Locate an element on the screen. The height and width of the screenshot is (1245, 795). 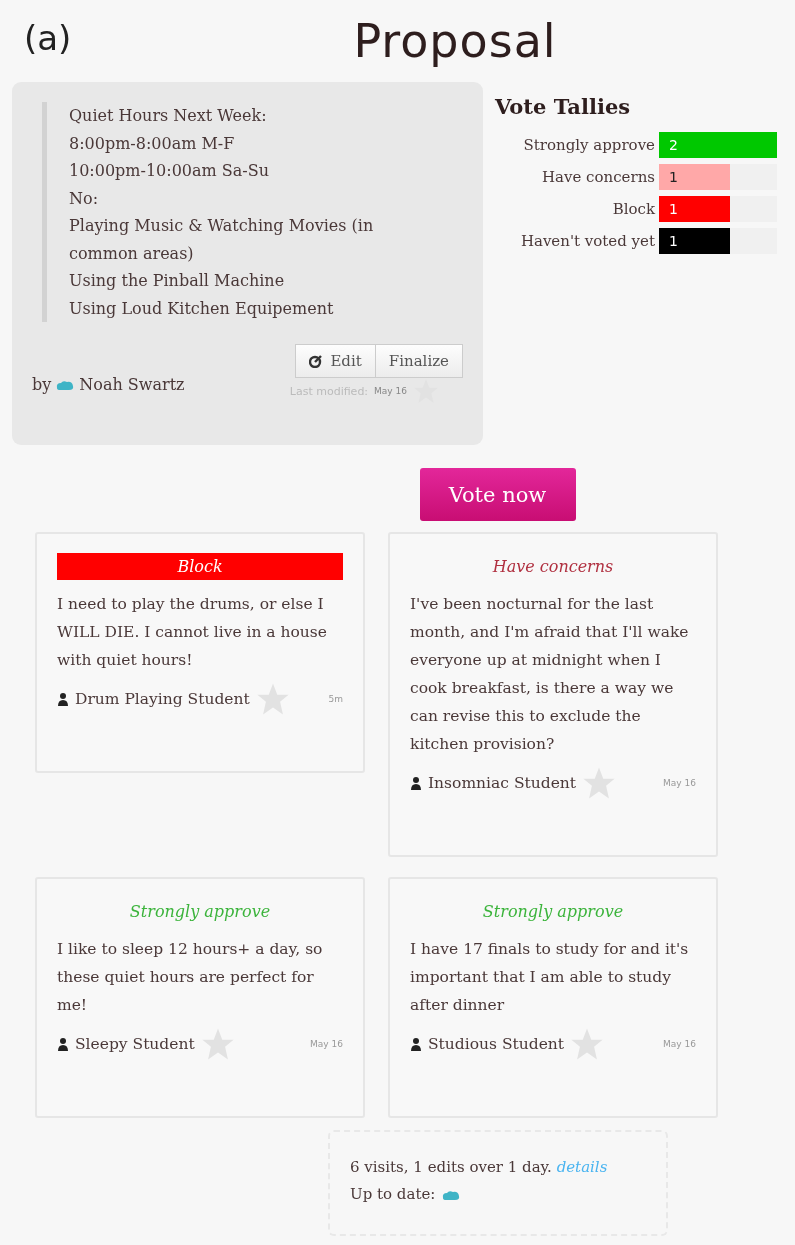
finalize-button: Finalize is located at coordinates (419, 361).